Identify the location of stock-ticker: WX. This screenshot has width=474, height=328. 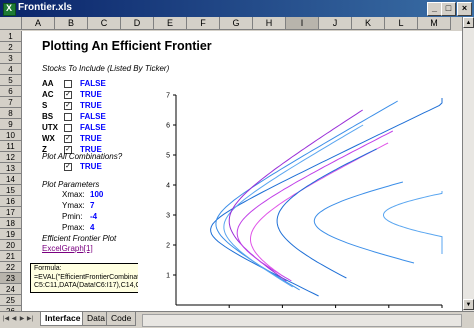
(48, 138).